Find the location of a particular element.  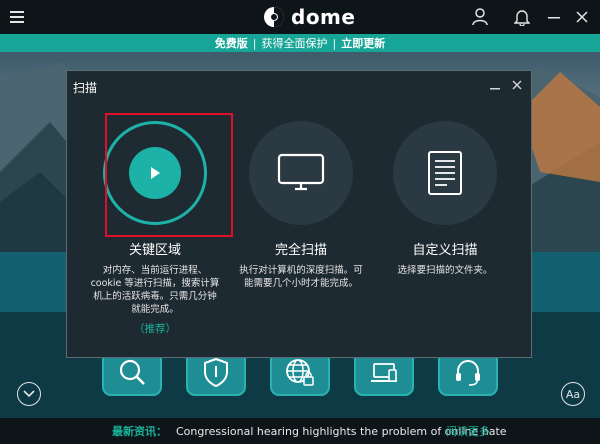

custom-scan-button is located at coordinates (445, 173).